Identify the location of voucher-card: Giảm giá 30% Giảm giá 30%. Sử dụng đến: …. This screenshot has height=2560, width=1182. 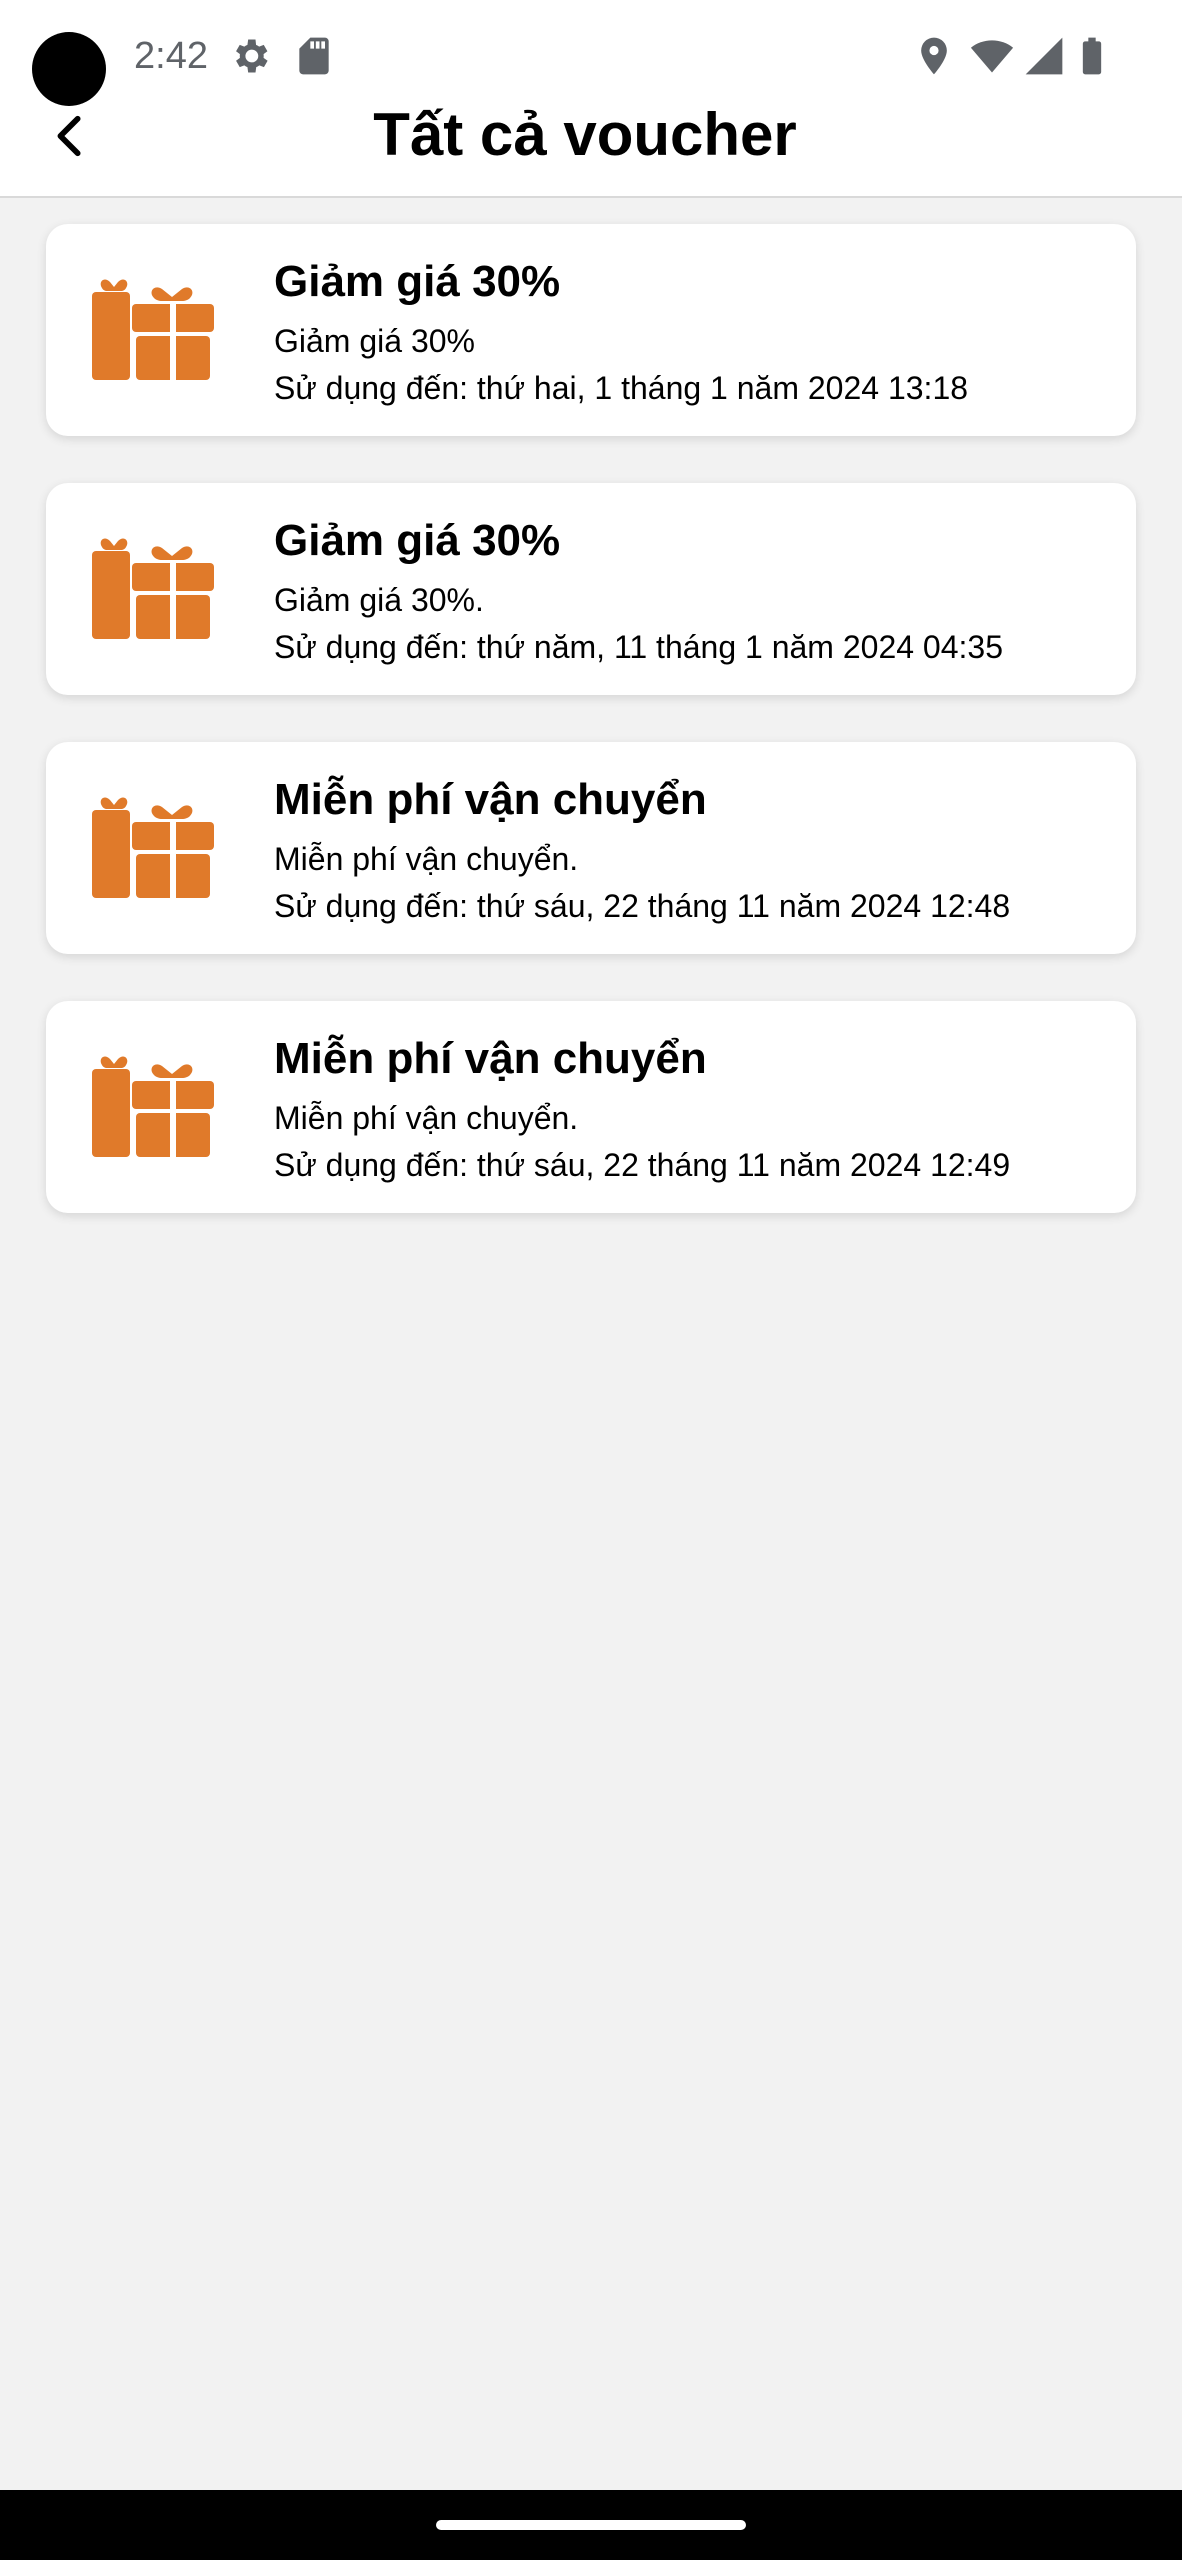
(591, 589).